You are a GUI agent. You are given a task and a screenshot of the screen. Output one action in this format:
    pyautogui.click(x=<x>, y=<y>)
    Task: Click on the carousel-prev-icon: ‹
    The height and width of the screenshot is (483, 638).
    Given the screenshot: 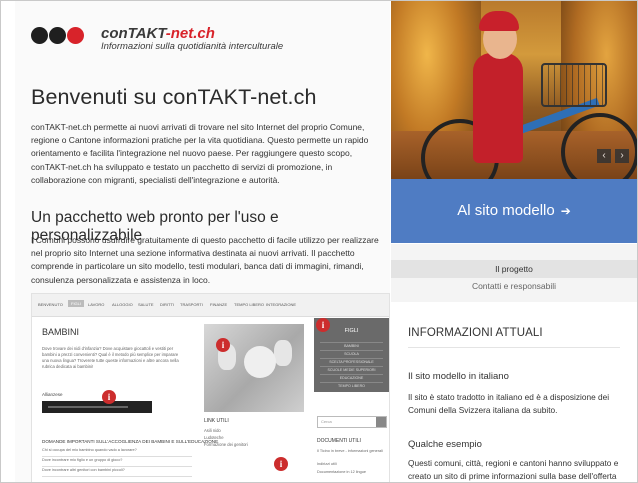 What is the action you would take?
    pyautogui.click(x=604, y=156)
    